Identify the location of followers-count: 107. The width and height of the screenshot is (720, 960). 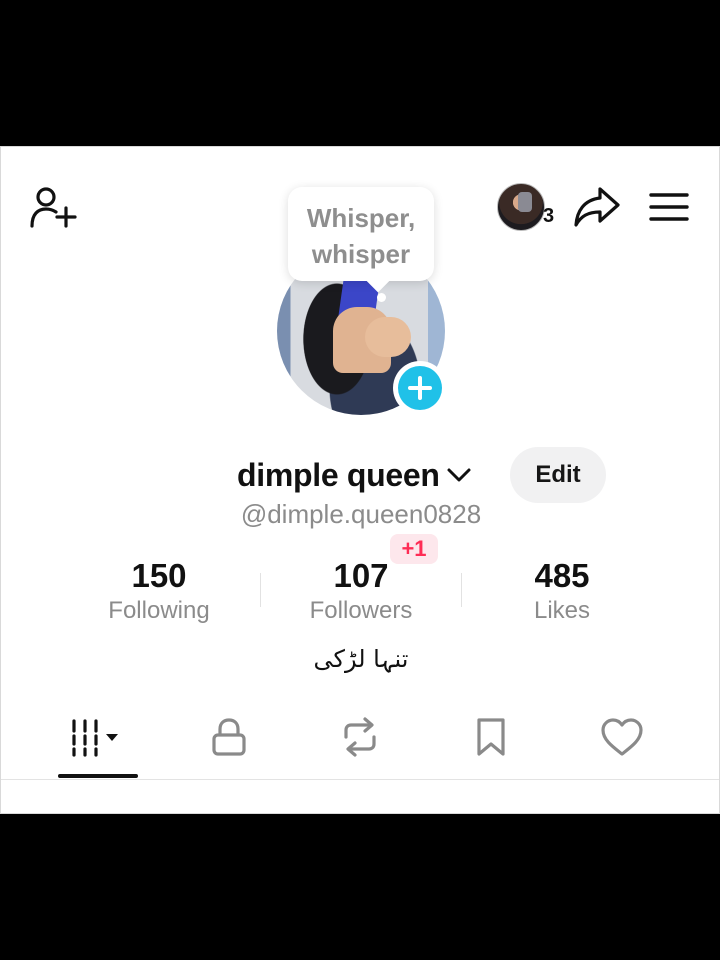
(361, 575).